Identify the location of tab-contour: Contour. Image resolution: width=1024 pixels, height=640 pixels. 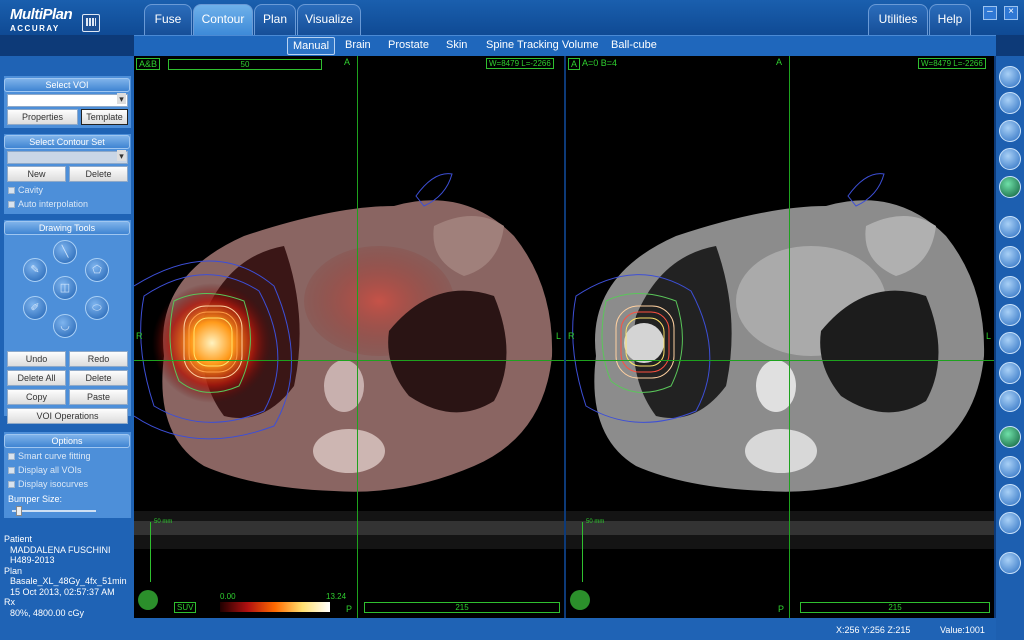
(223, 19).